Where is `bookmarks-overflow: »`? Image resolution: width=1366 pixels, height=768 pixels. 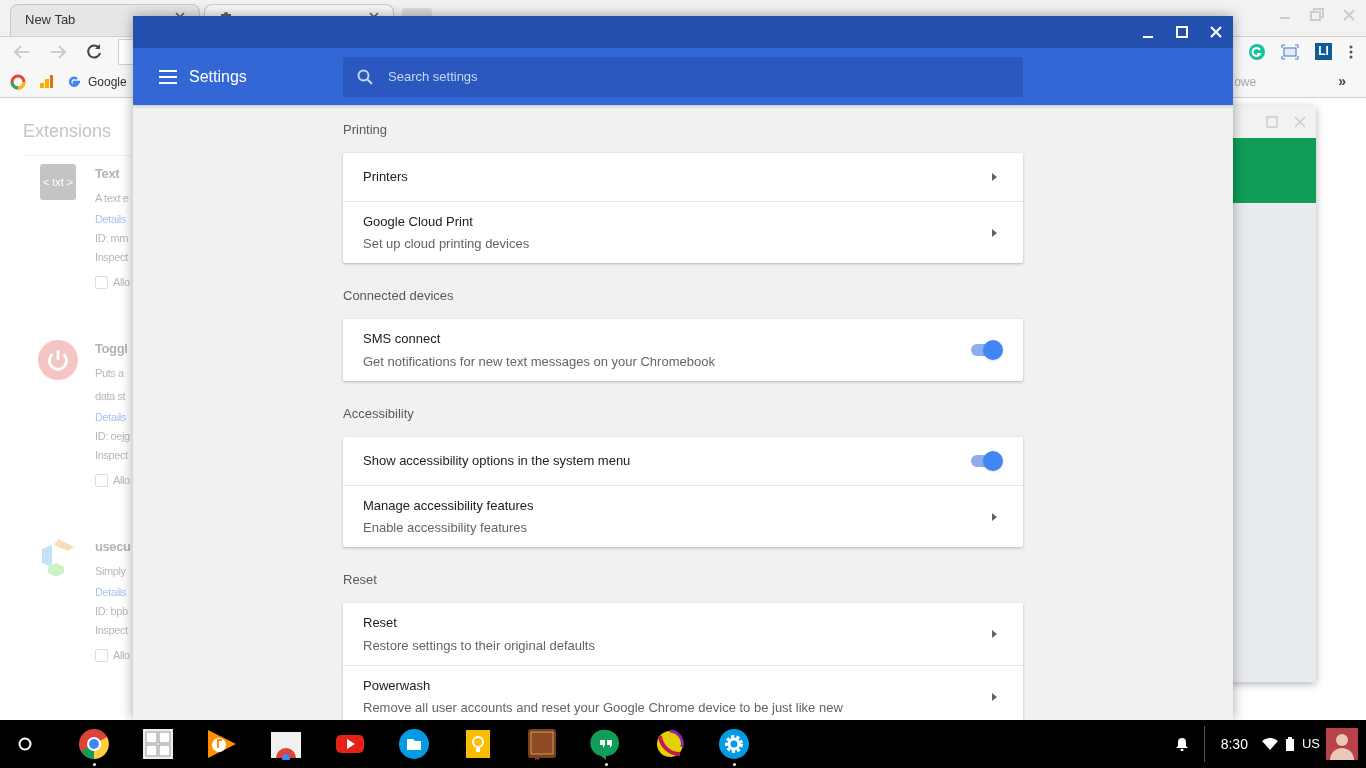
bookmarks-overflow: » is located at coordinates (1342, 81).